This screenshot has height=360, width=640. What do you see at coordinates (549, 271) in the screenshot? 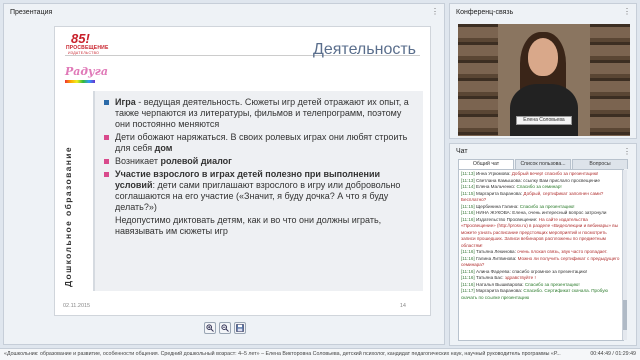
I see `message-text: спасибо огромное за презентацию!` at bounding box center [549, 271].